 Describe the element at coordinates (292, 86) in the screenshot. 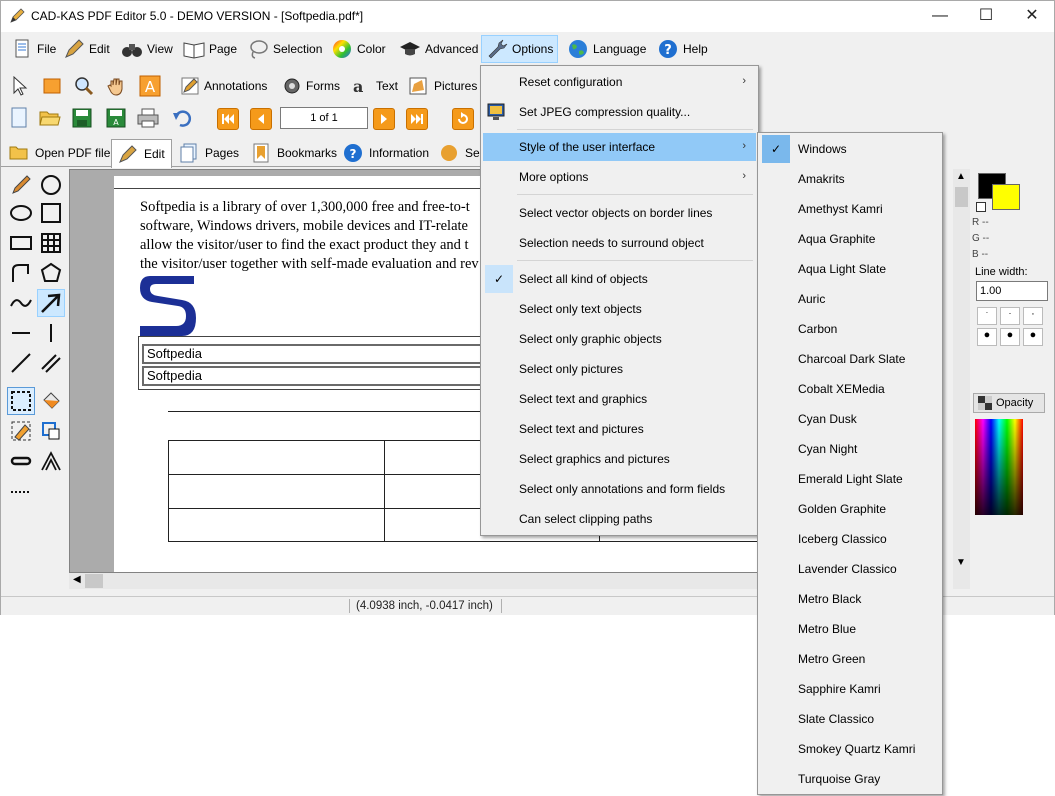

I see `forms-button` at that location.